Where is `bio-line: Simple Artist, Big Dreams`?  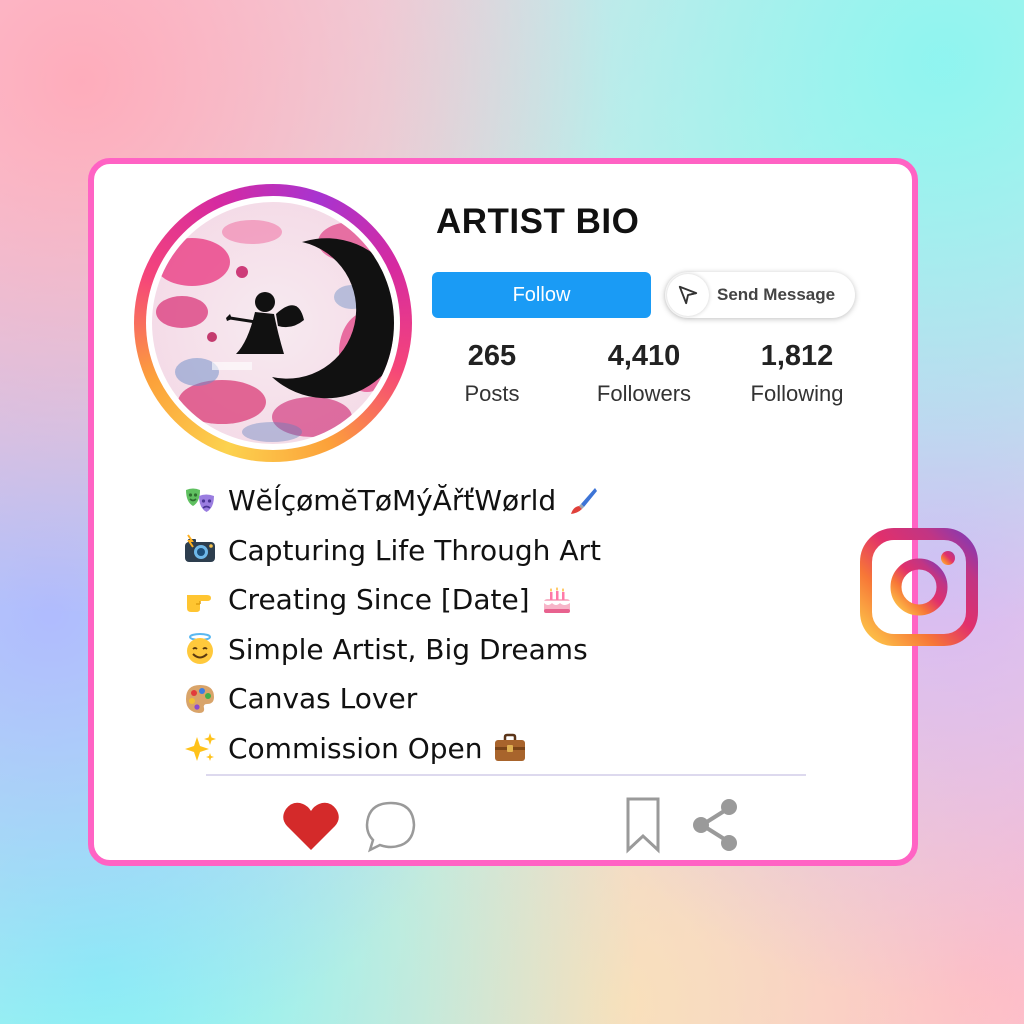 bio-line: Simple Artist, Big Dreams is located at coordinates (391, 650).